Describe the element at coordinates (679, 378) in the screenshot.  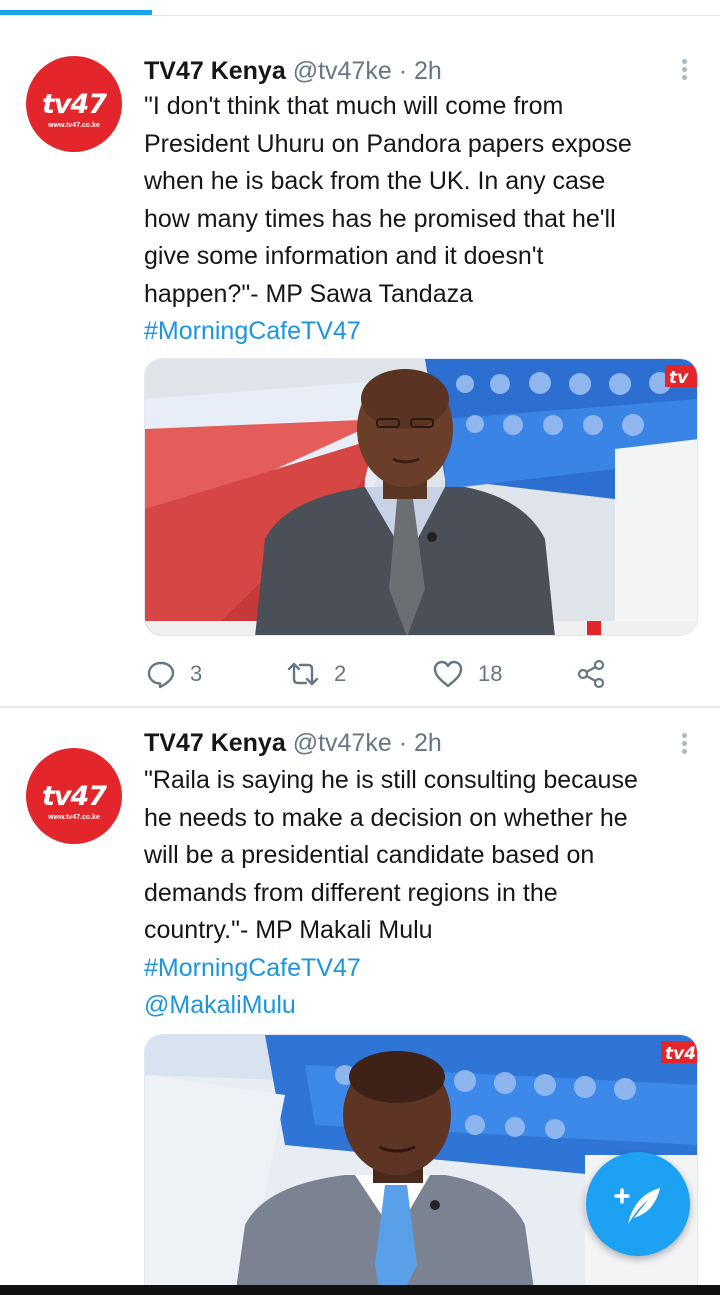
I see `svg-text: tv` at that location.